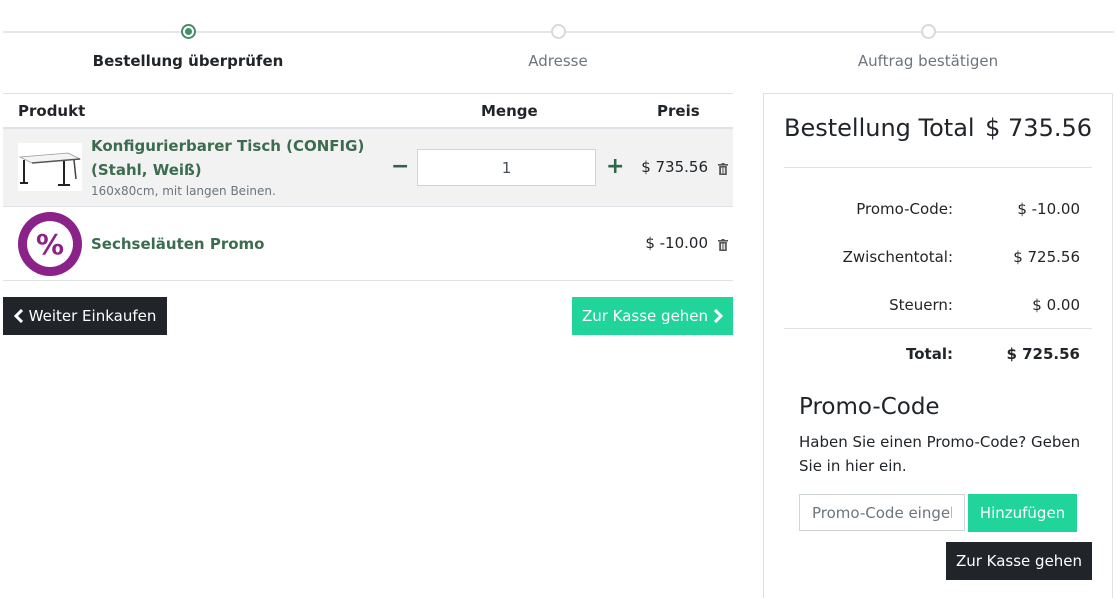 The image size is (1117, 598). Describe the element at coordinates (882, 512) in the screenshot. I see `promo-code-input` at that location.